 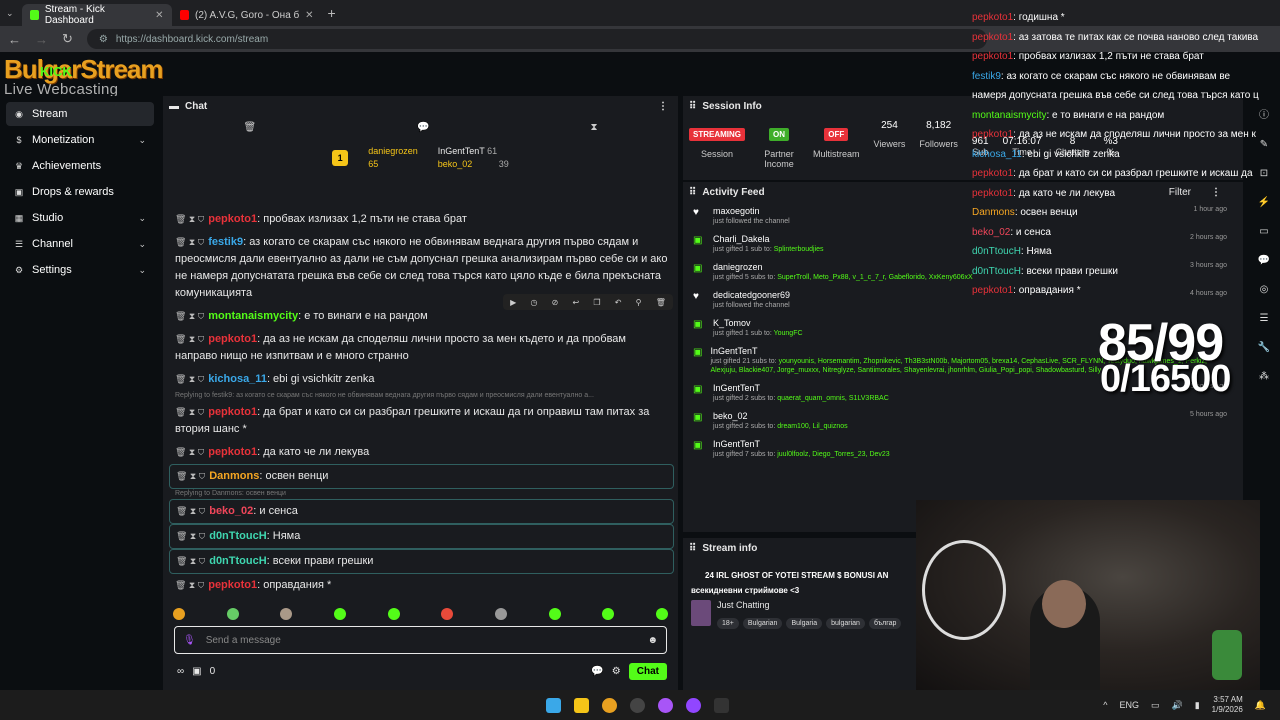 I want to click on twitch-icon, so click(x=693, y=705).